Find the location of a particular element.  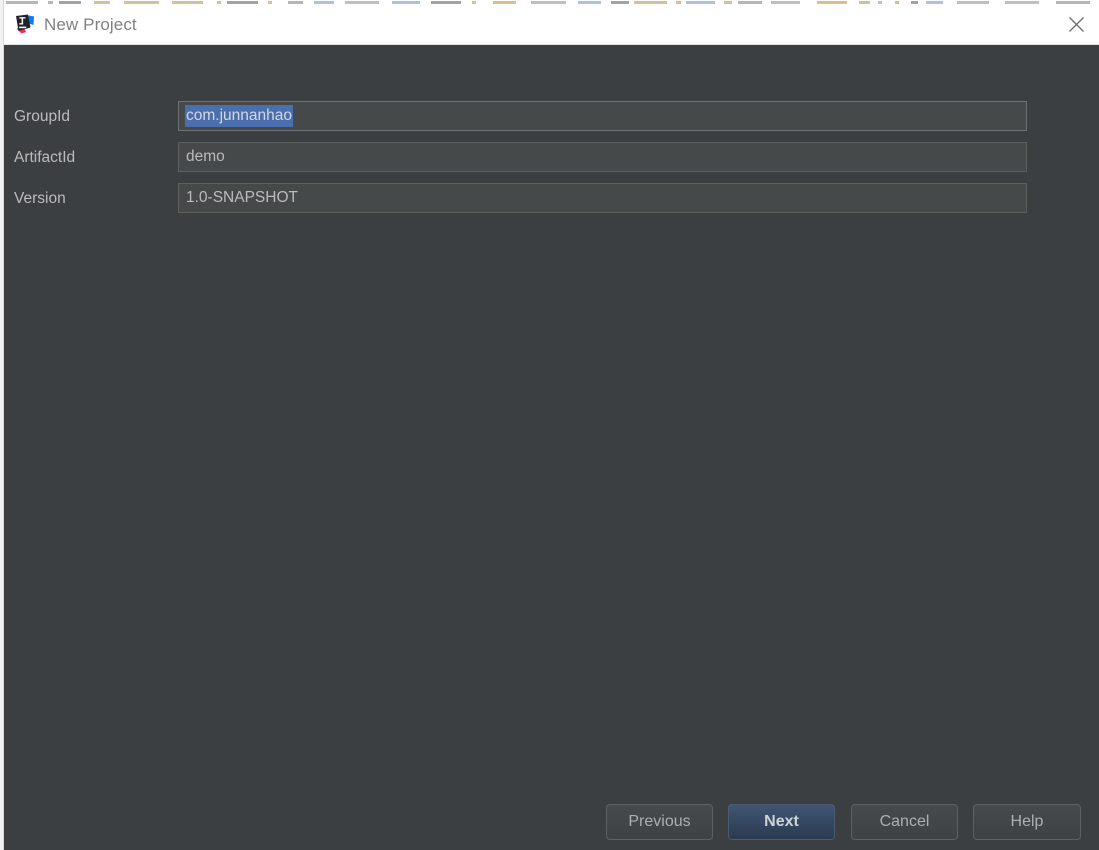

form-row-version: Version 1.0-SNAPSHOT is located at coordinates (517, 203).